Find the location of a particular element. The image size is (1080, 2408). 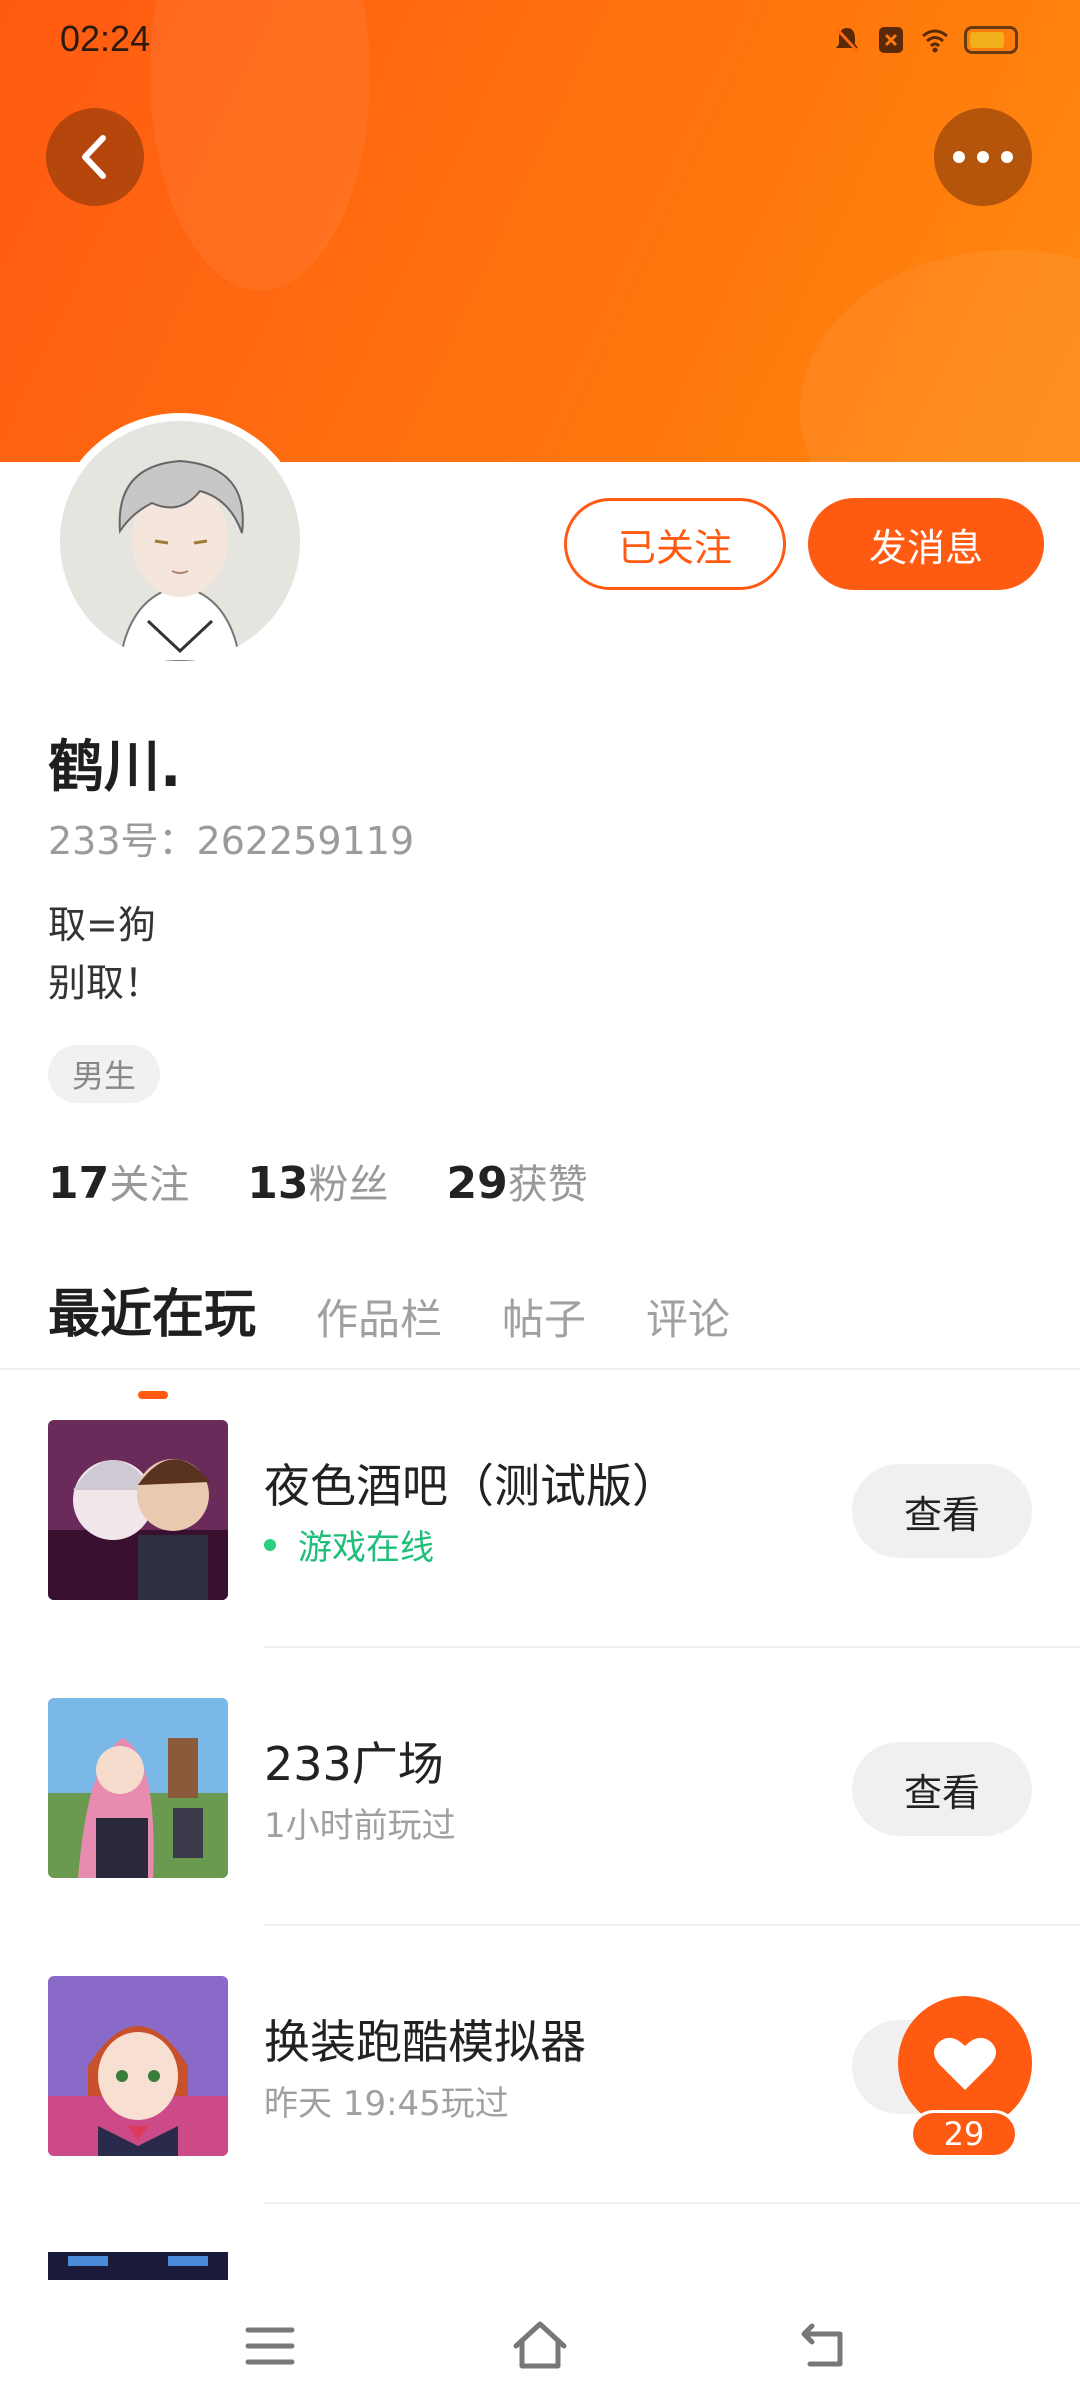

like-count-badge: 29 is located at coordinates (964, 2134).